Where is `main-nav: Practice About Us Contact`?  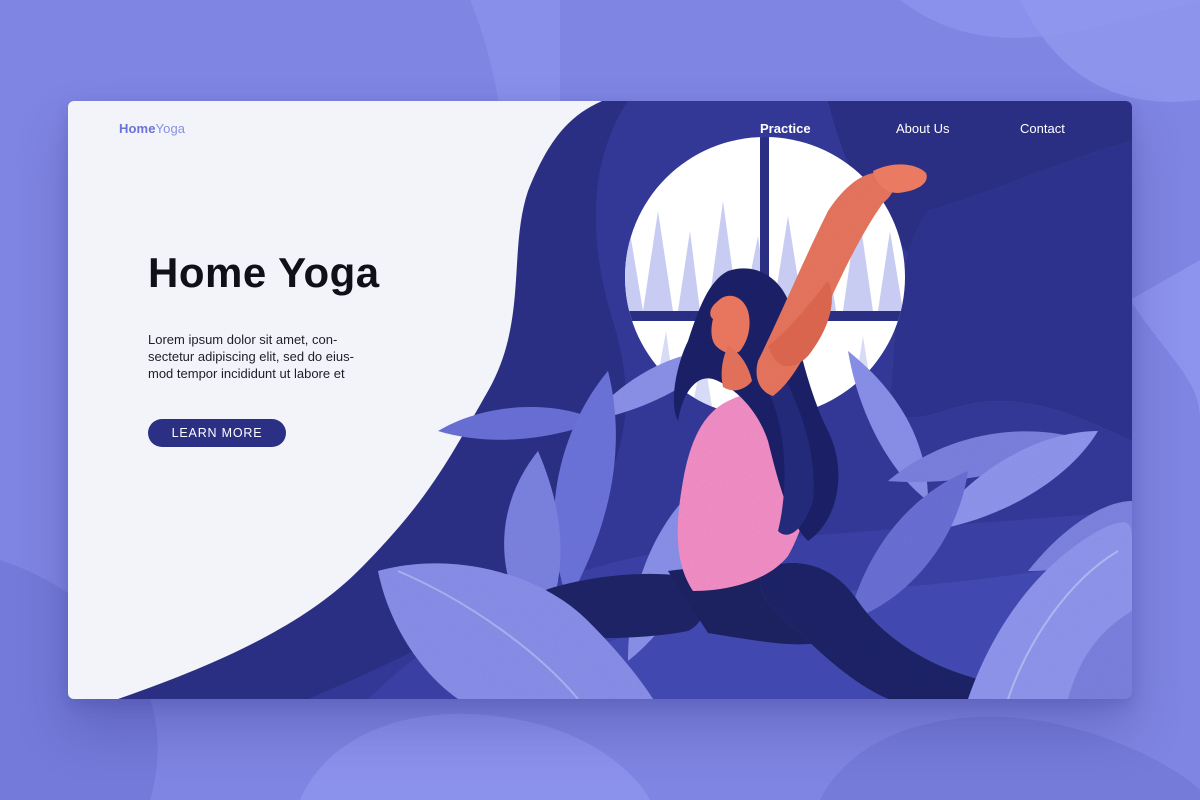
main-nav: Practice About Us Contact is located at coordinates (918, 129).